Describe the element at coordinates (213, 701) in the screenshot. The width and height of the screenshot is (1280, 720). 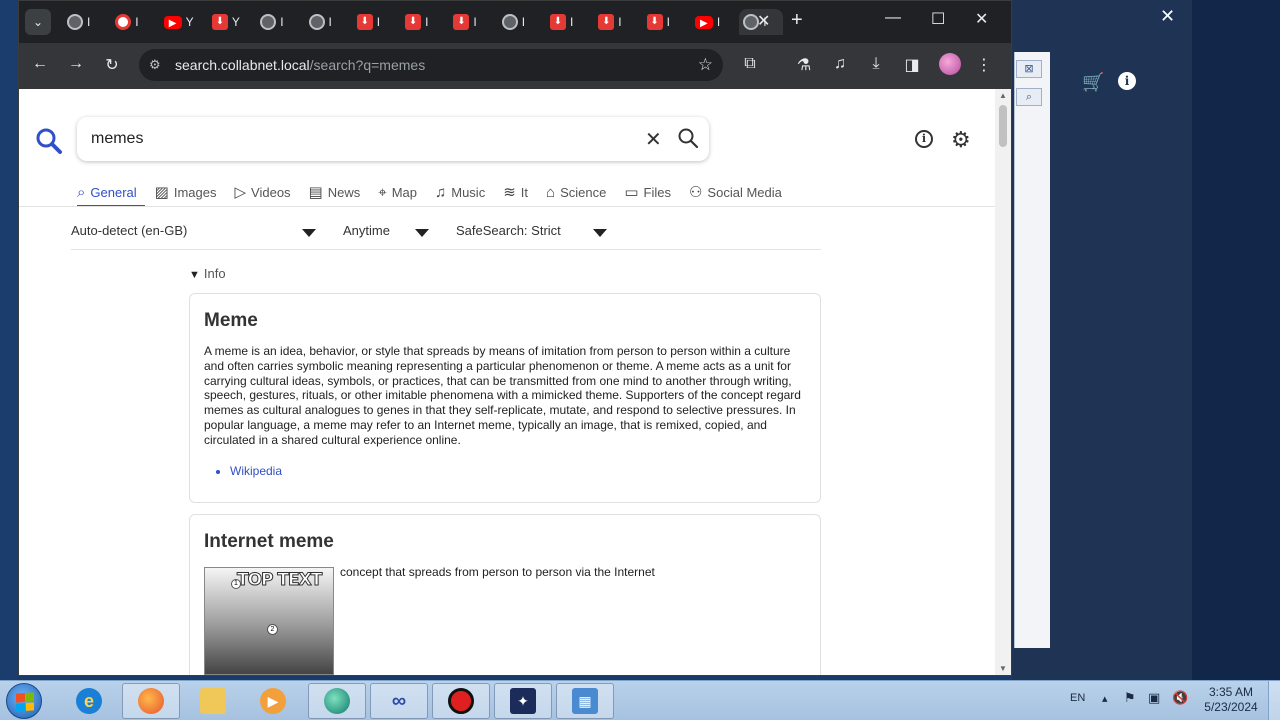
I see `taskbar-file-explorer` at that location.